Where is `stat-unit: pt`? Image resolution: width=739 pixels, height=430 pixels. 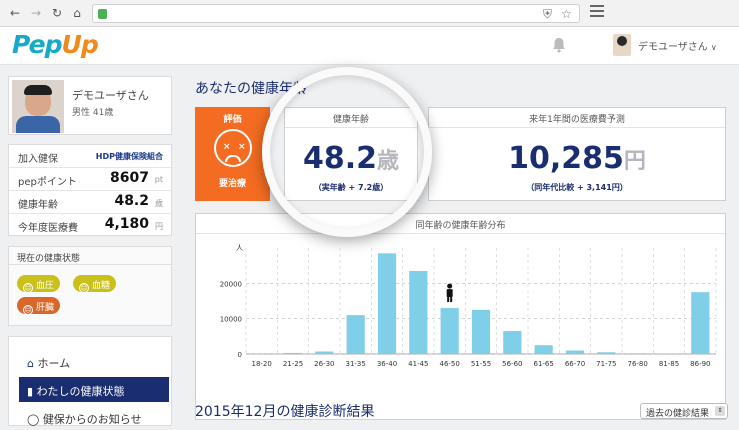
stat-unit: pt is located at coordinates (159, 179).